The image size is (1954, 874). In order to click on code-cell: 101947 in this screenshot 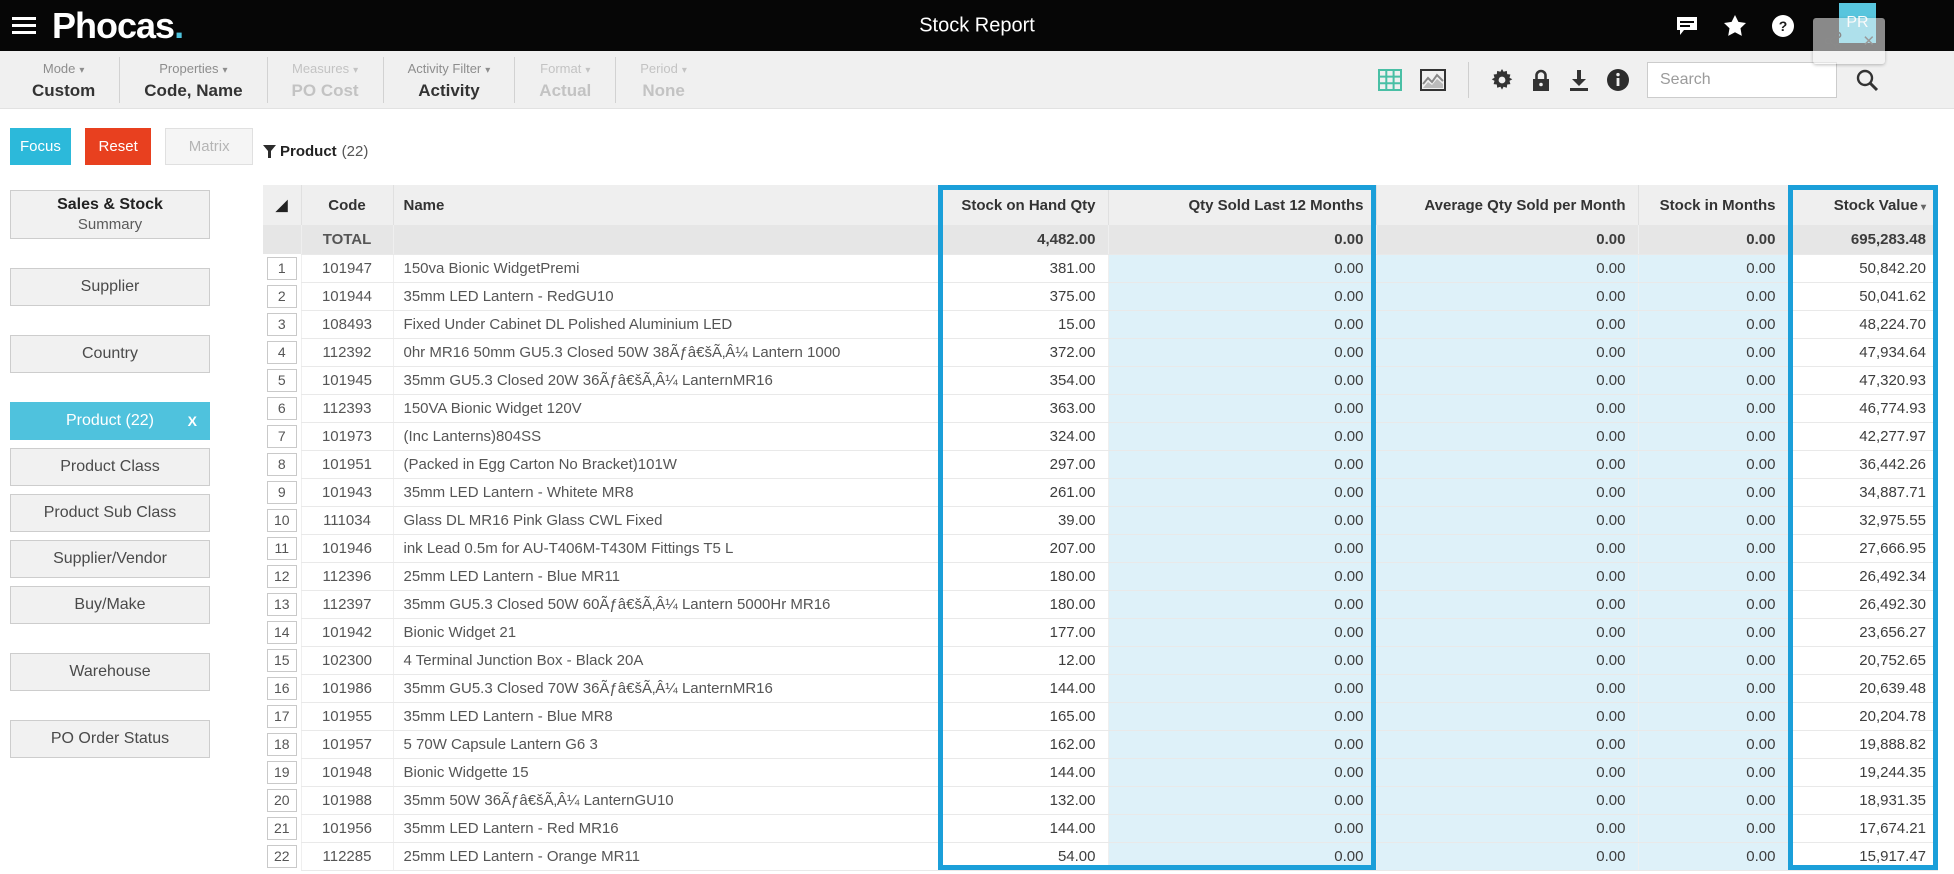, I will do `click(346, 268)`.